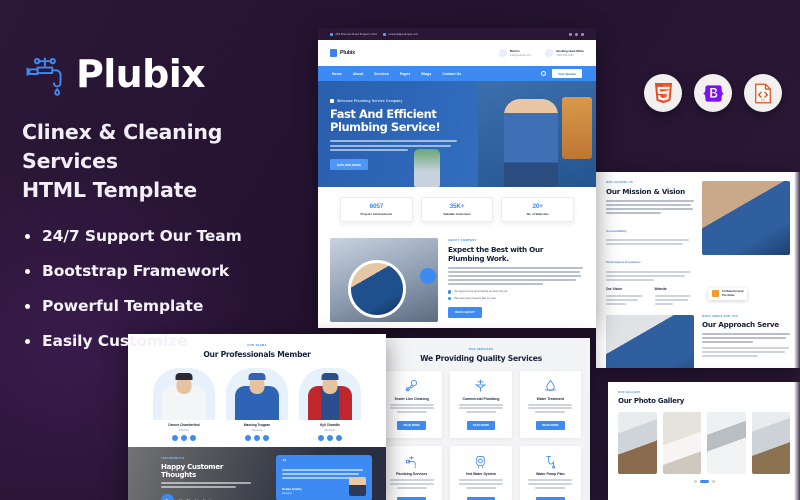  What do you see at coordinates (516, 276) in the screenshot?
I see `about-paragraph` at bounding box center [516, 276].